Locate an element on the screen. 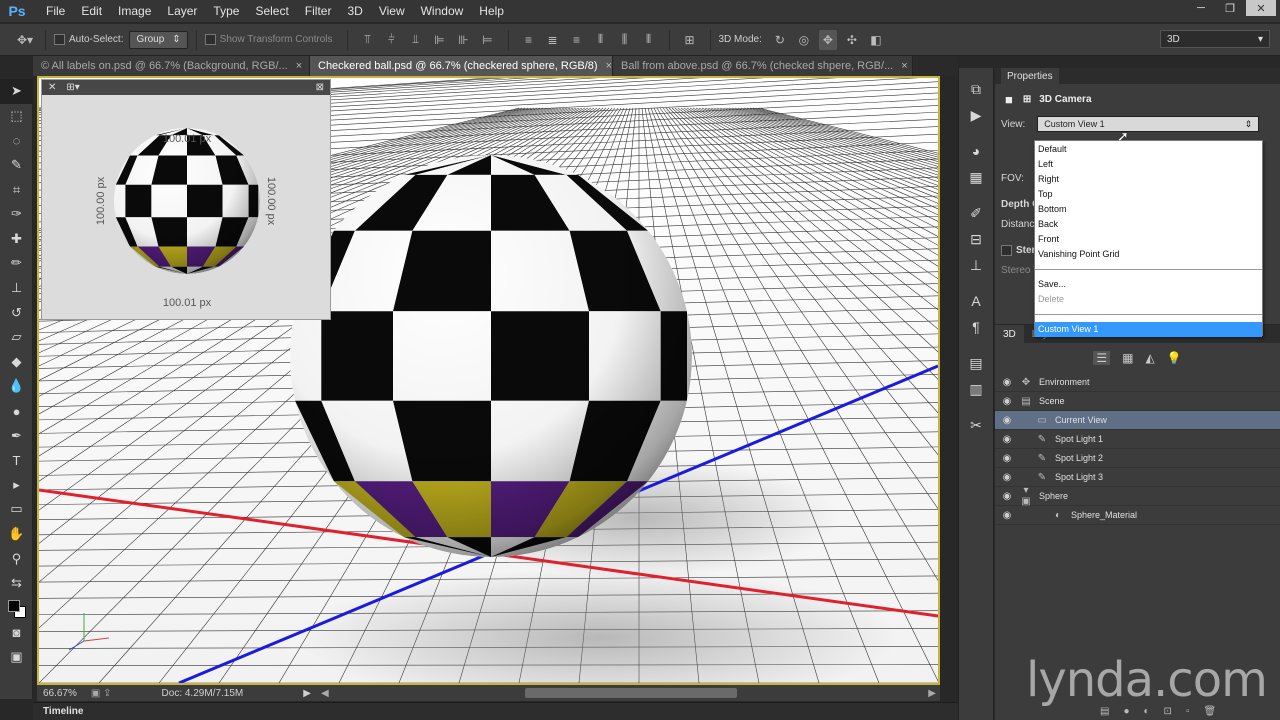  status-icon: ▣ ⇪ is located at coordinates (101, 693).